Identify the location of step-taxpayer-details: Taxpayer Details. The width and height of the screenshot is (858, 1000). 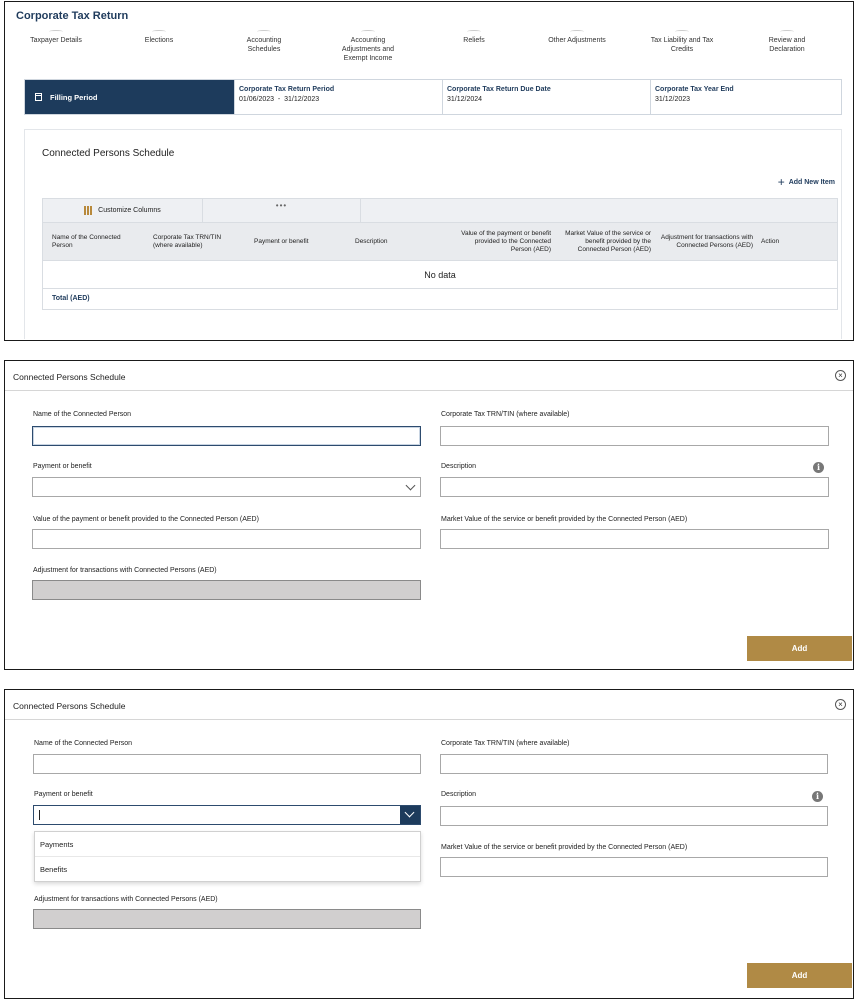
(56, 37).